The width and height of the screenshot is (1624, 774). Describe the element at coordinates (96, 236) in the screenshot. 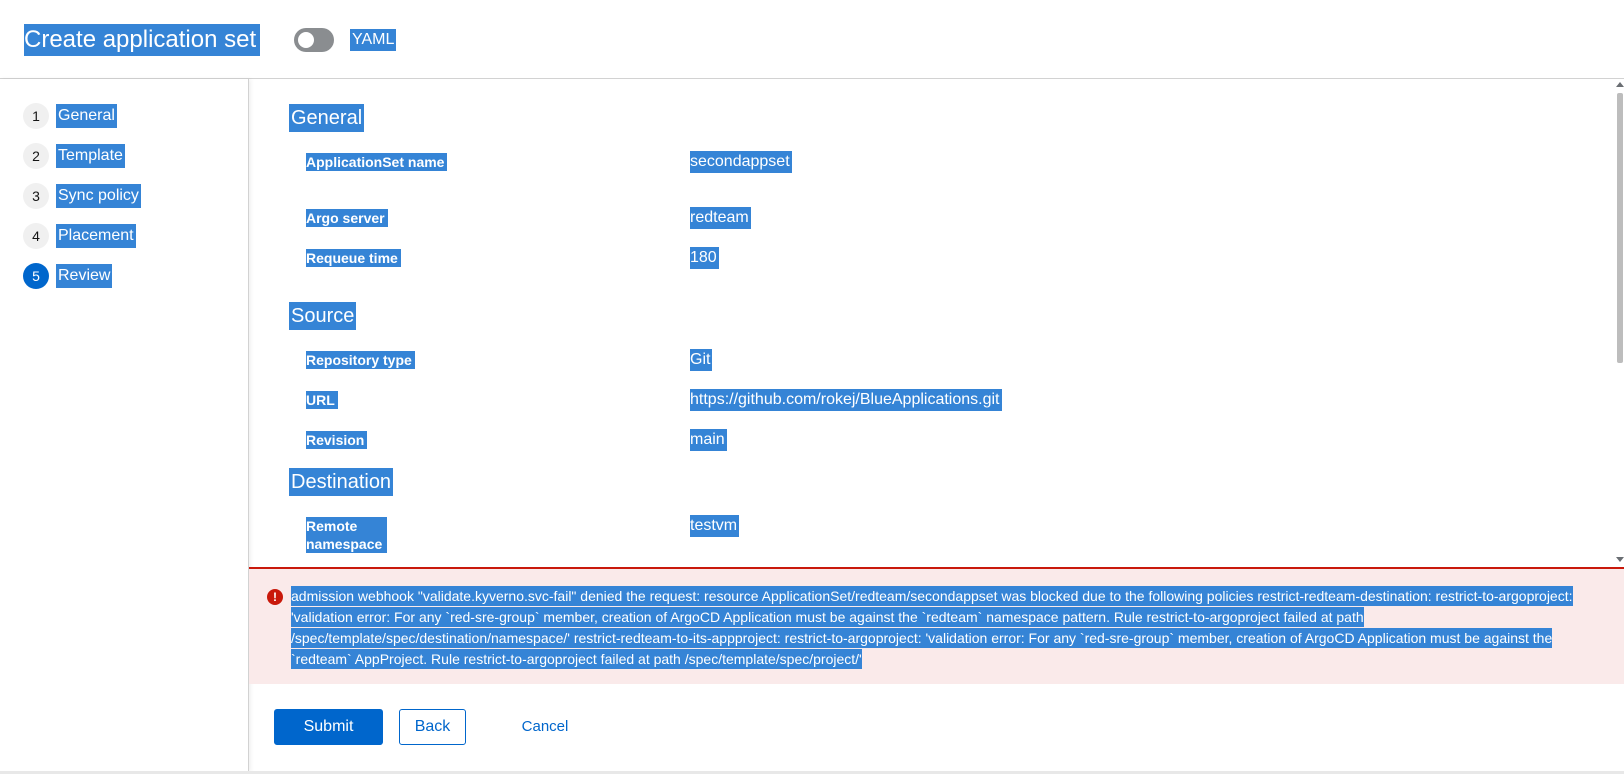

I see `step-label: Placement` at that location.